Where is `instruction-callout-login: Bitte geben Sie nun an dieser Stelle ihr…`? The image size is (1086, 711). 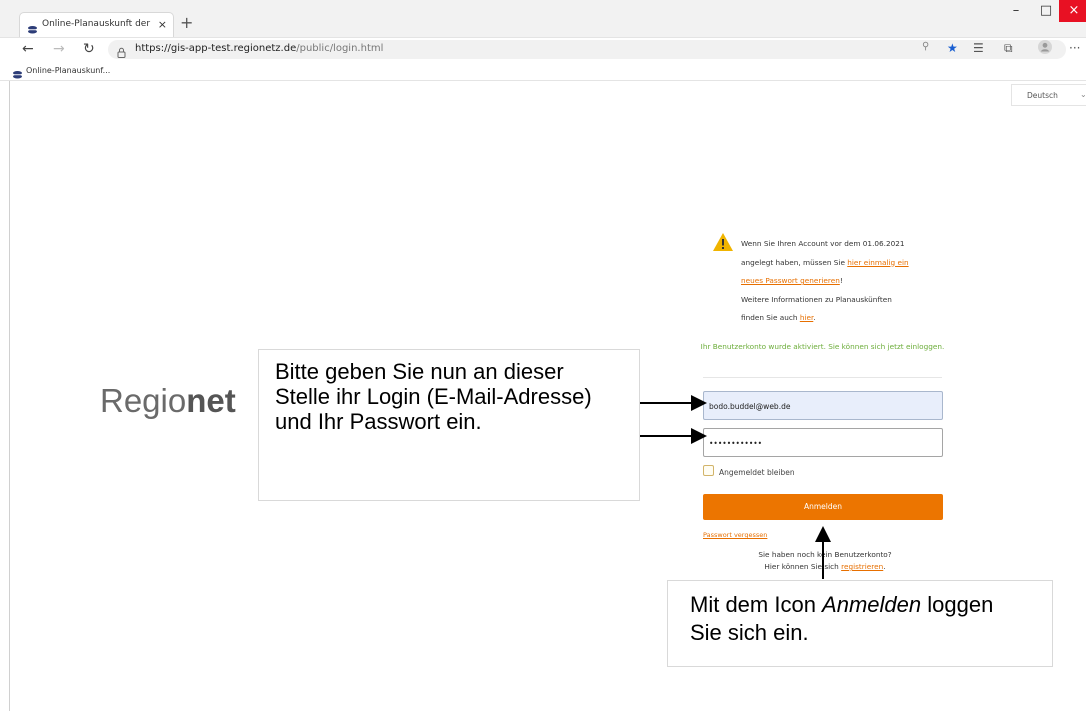
instruction-callout-login: Bitte geben Sie nun an dieser Stelle ihr… is located at coordinates (449, 425).